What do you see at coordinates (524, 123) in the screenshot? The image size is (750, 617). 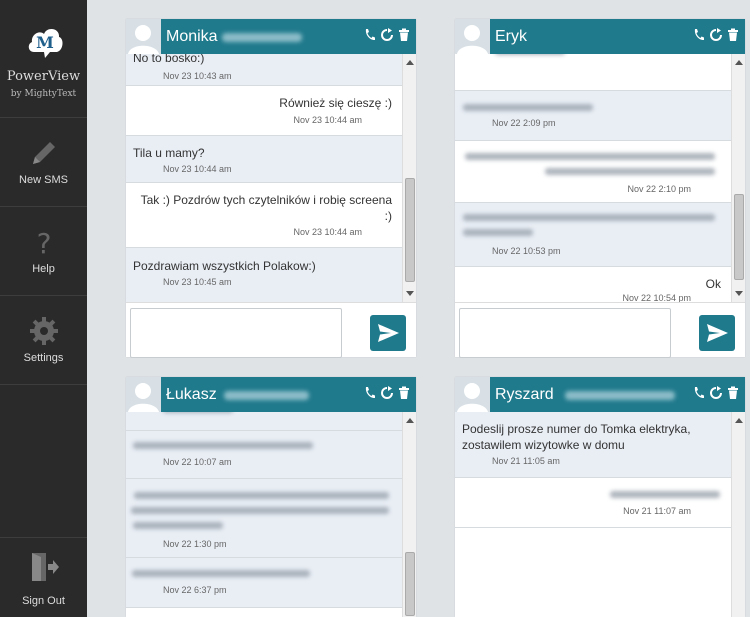 I see `message-time: Nov 22 2:09 pm` at bounding box center [524, 123].